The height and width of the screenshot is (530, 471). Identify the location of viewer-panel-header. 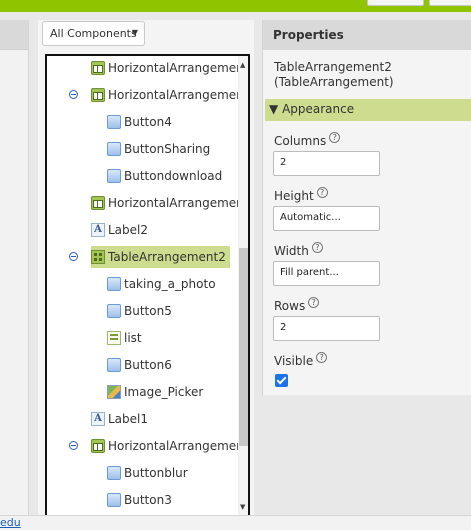
(14, 35).